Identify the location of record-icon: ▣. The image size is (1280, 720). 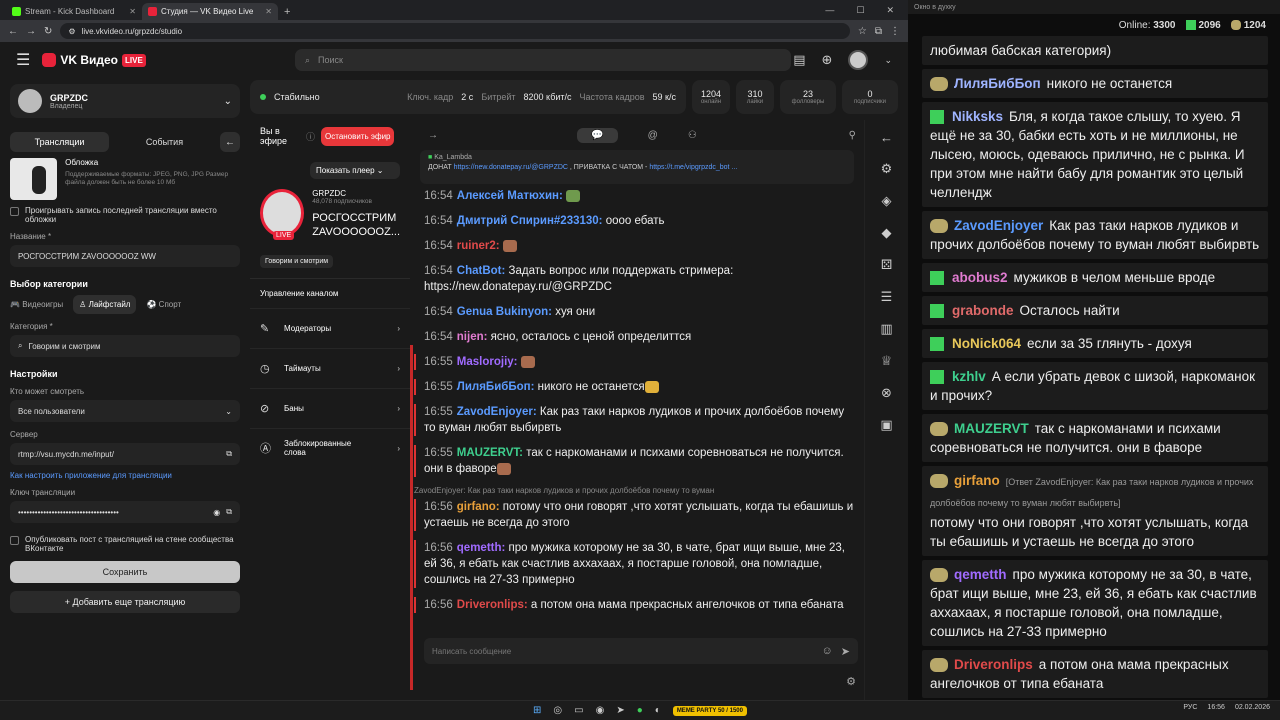
(886, 425).